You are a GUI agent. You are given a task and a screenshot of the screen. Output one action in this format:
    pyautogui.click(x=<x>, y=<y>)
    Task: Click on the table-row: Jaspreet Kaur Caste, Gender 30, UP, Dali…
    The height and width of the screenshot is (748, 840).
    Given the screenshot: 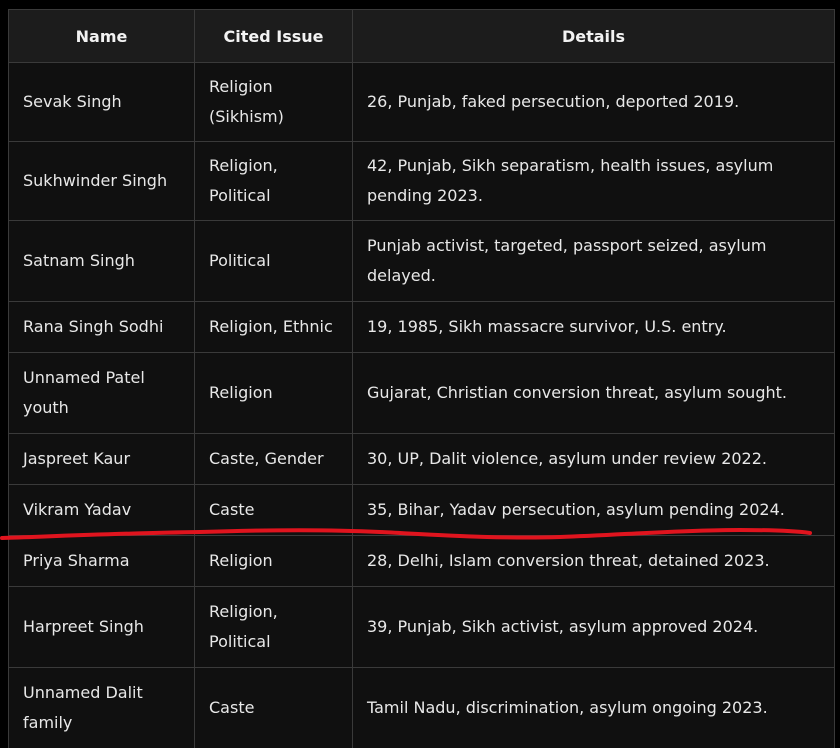 What is the action you would take?
    pyautogui.click(x=421, y=459)
    